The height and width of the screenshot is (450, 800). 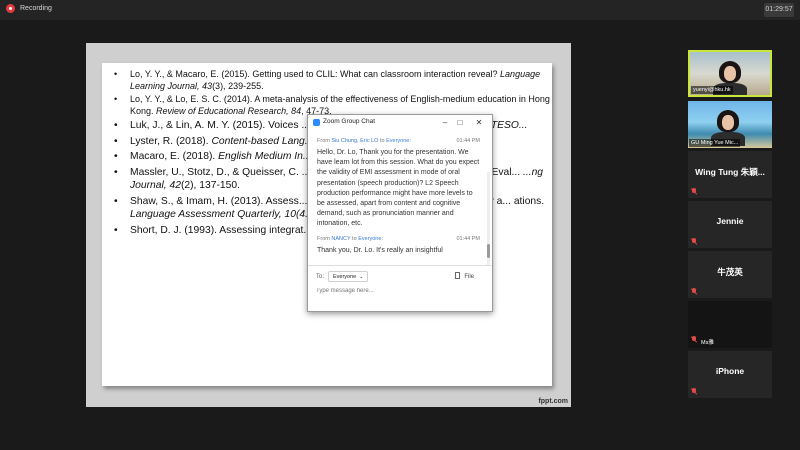 I want to click on participant-tile: iPhone, so click(x=730, y=374).